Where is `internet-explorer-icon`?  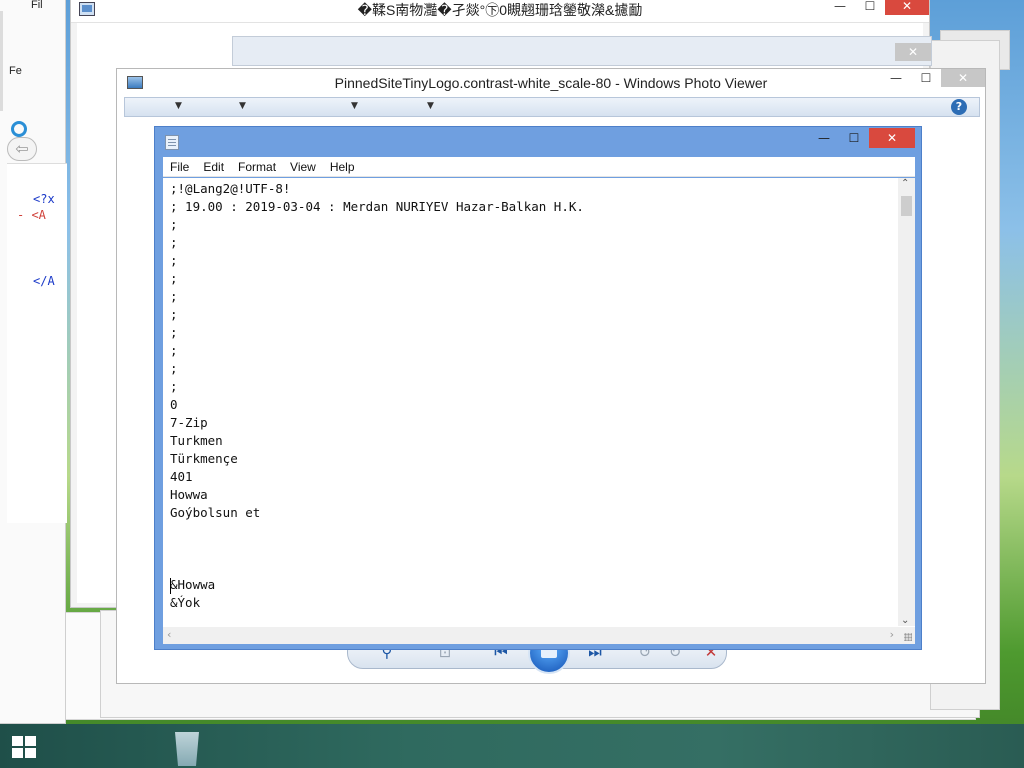 internet-explorer-icon is located at coordinates (19, 129).